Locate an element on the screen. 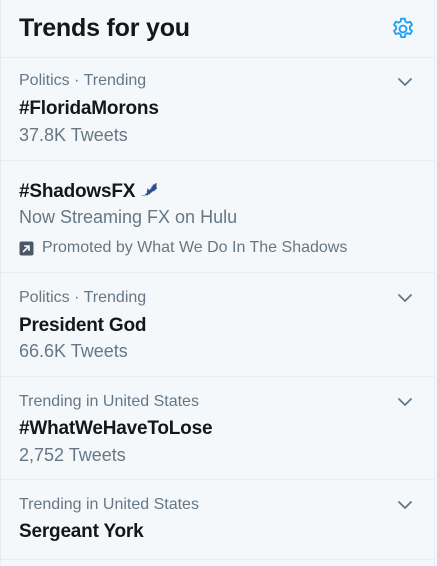 The width and height of the screenshot is (437, 566). promoted-arrow-icon is located at coordinates (26, 248).